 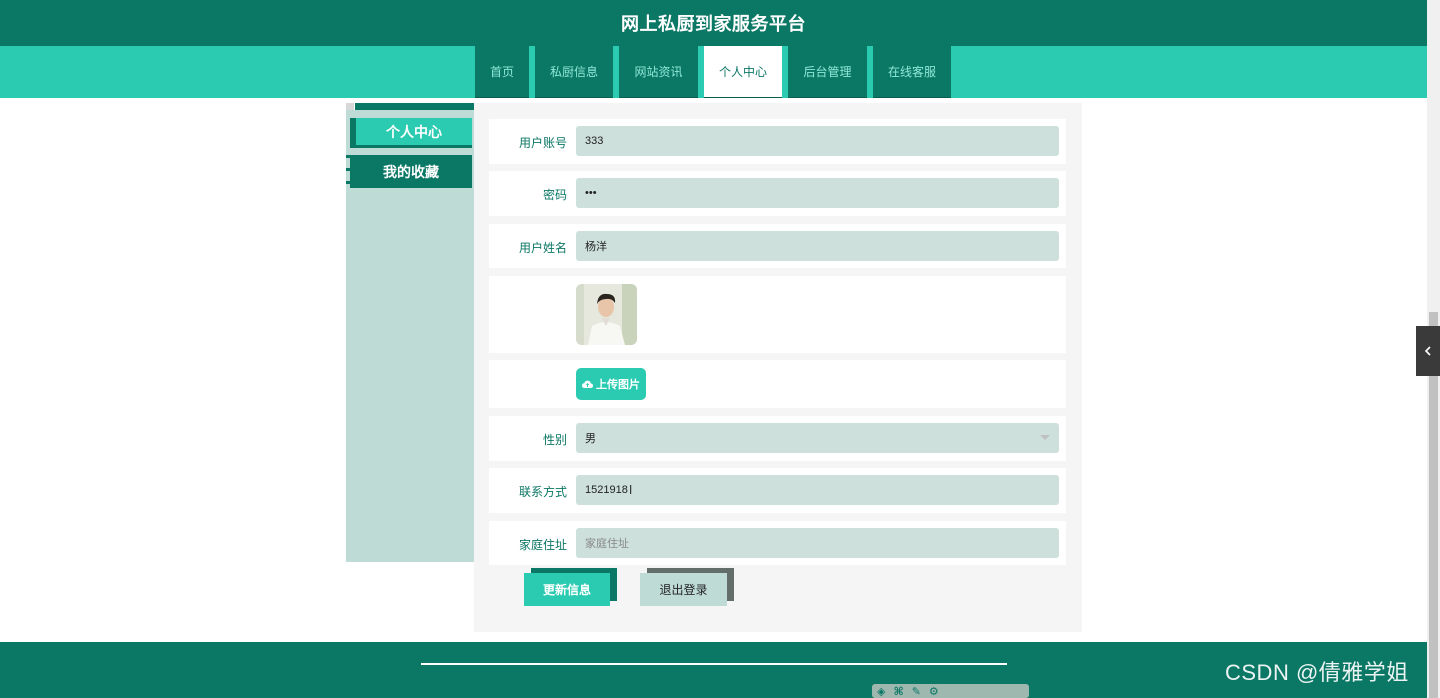 What do you see at coordinates (587, 384) in the screenshot?
I see `cloud-upload-icon` at bounding box center [587, 384].